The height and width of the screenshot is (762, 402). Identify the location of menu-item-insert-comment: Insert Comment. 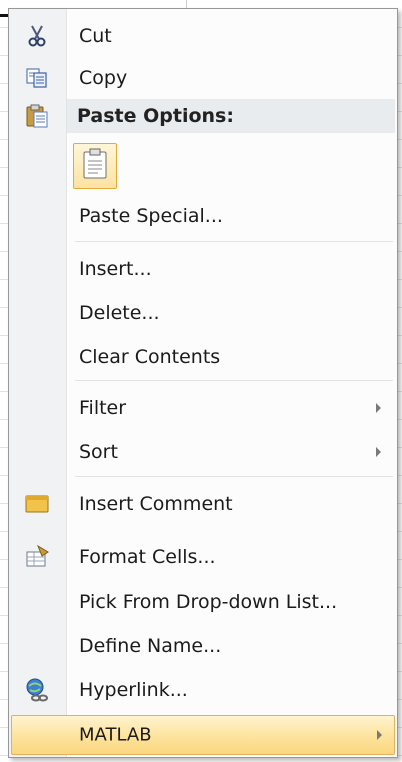
(203, 504).